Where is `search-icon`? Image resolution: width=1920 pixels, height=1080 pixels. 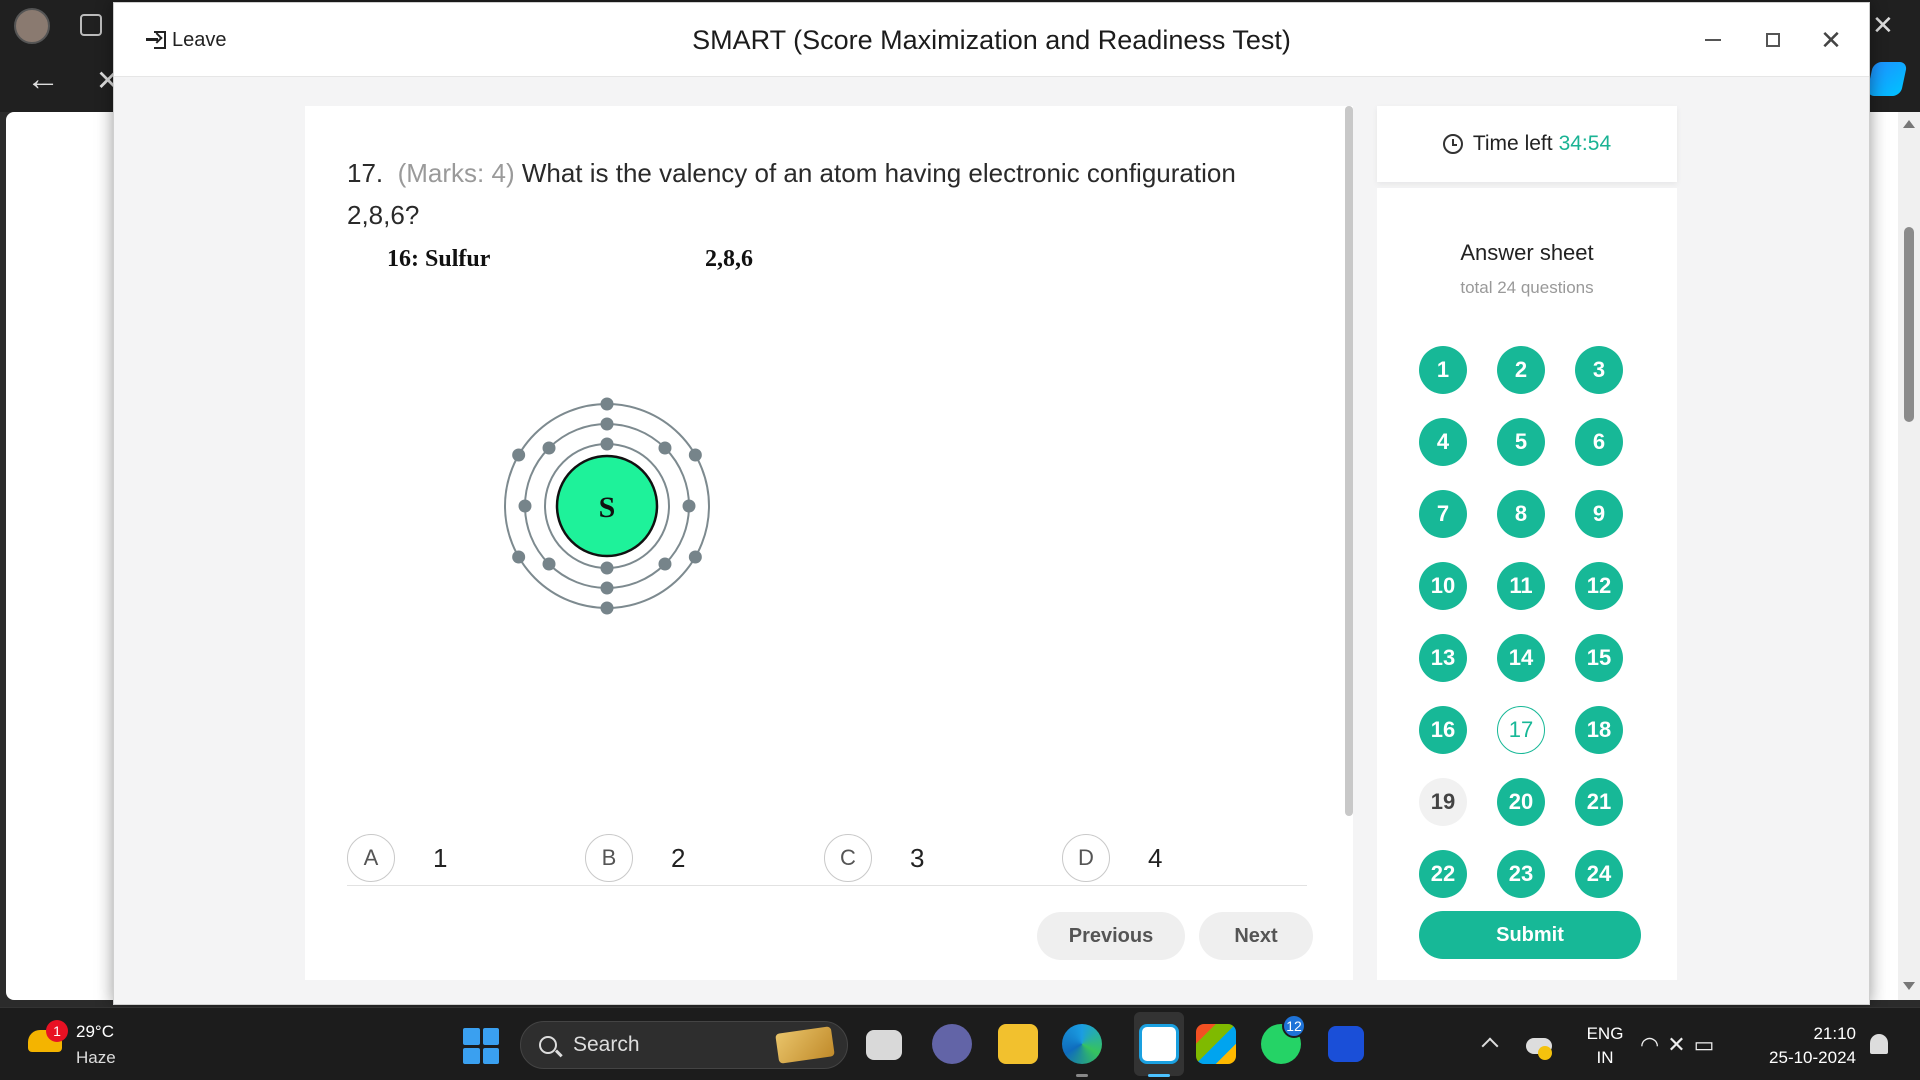
search-icon is located at coordinates (548, 1045).